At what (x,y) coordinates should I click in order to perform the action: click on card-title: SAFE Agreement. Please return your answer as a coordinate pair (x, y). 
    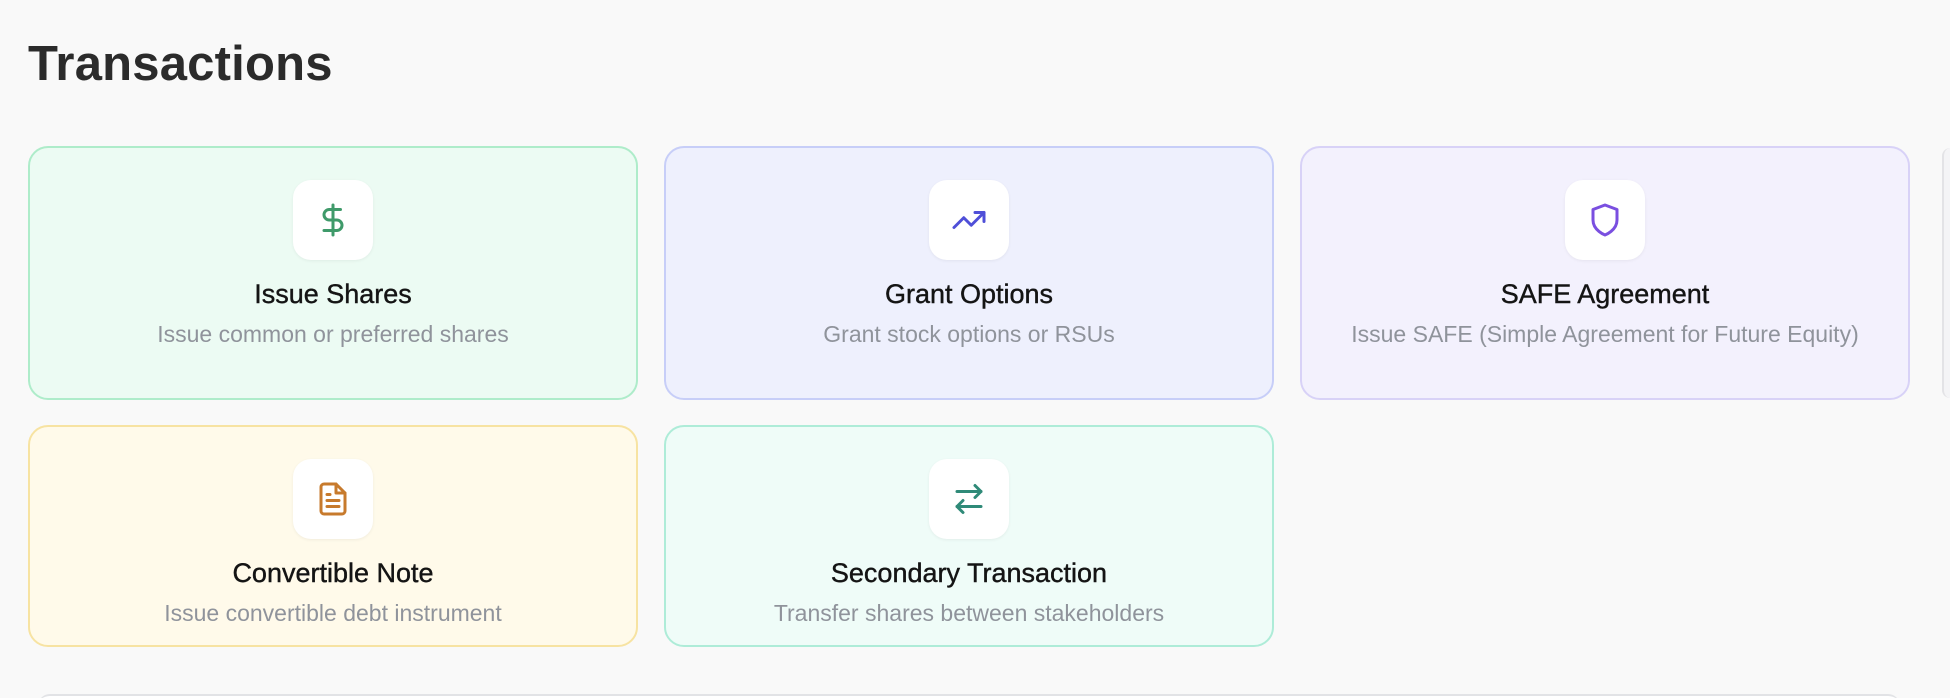
    Looking at the image, I should click on (1605, 294).